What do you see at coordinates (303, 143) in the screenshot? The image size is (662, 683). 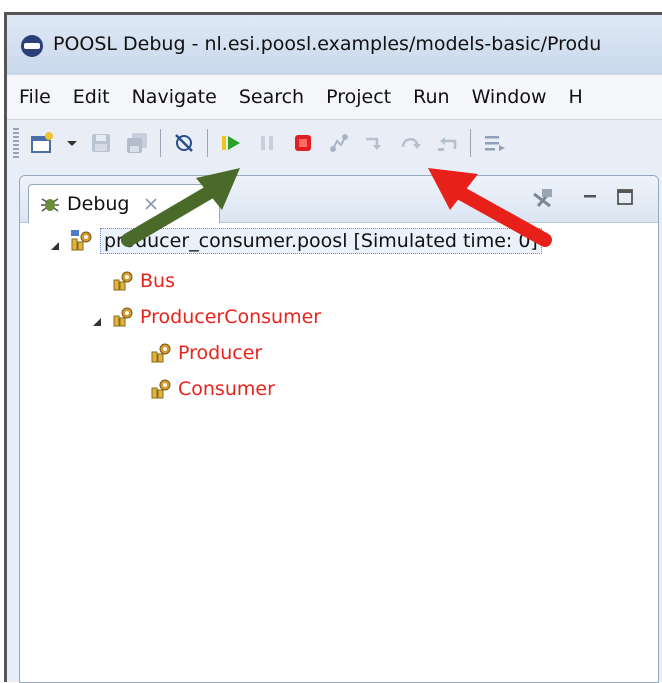 I see `terminate-icon` at bounding box center [303, 143].